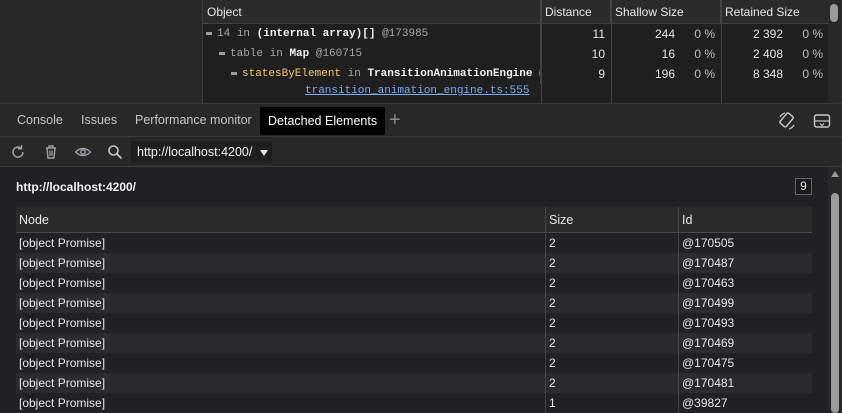  Describe the element at coordinates (99, 120) in the screenshot. I see `tab-issues: Issues` at that location.